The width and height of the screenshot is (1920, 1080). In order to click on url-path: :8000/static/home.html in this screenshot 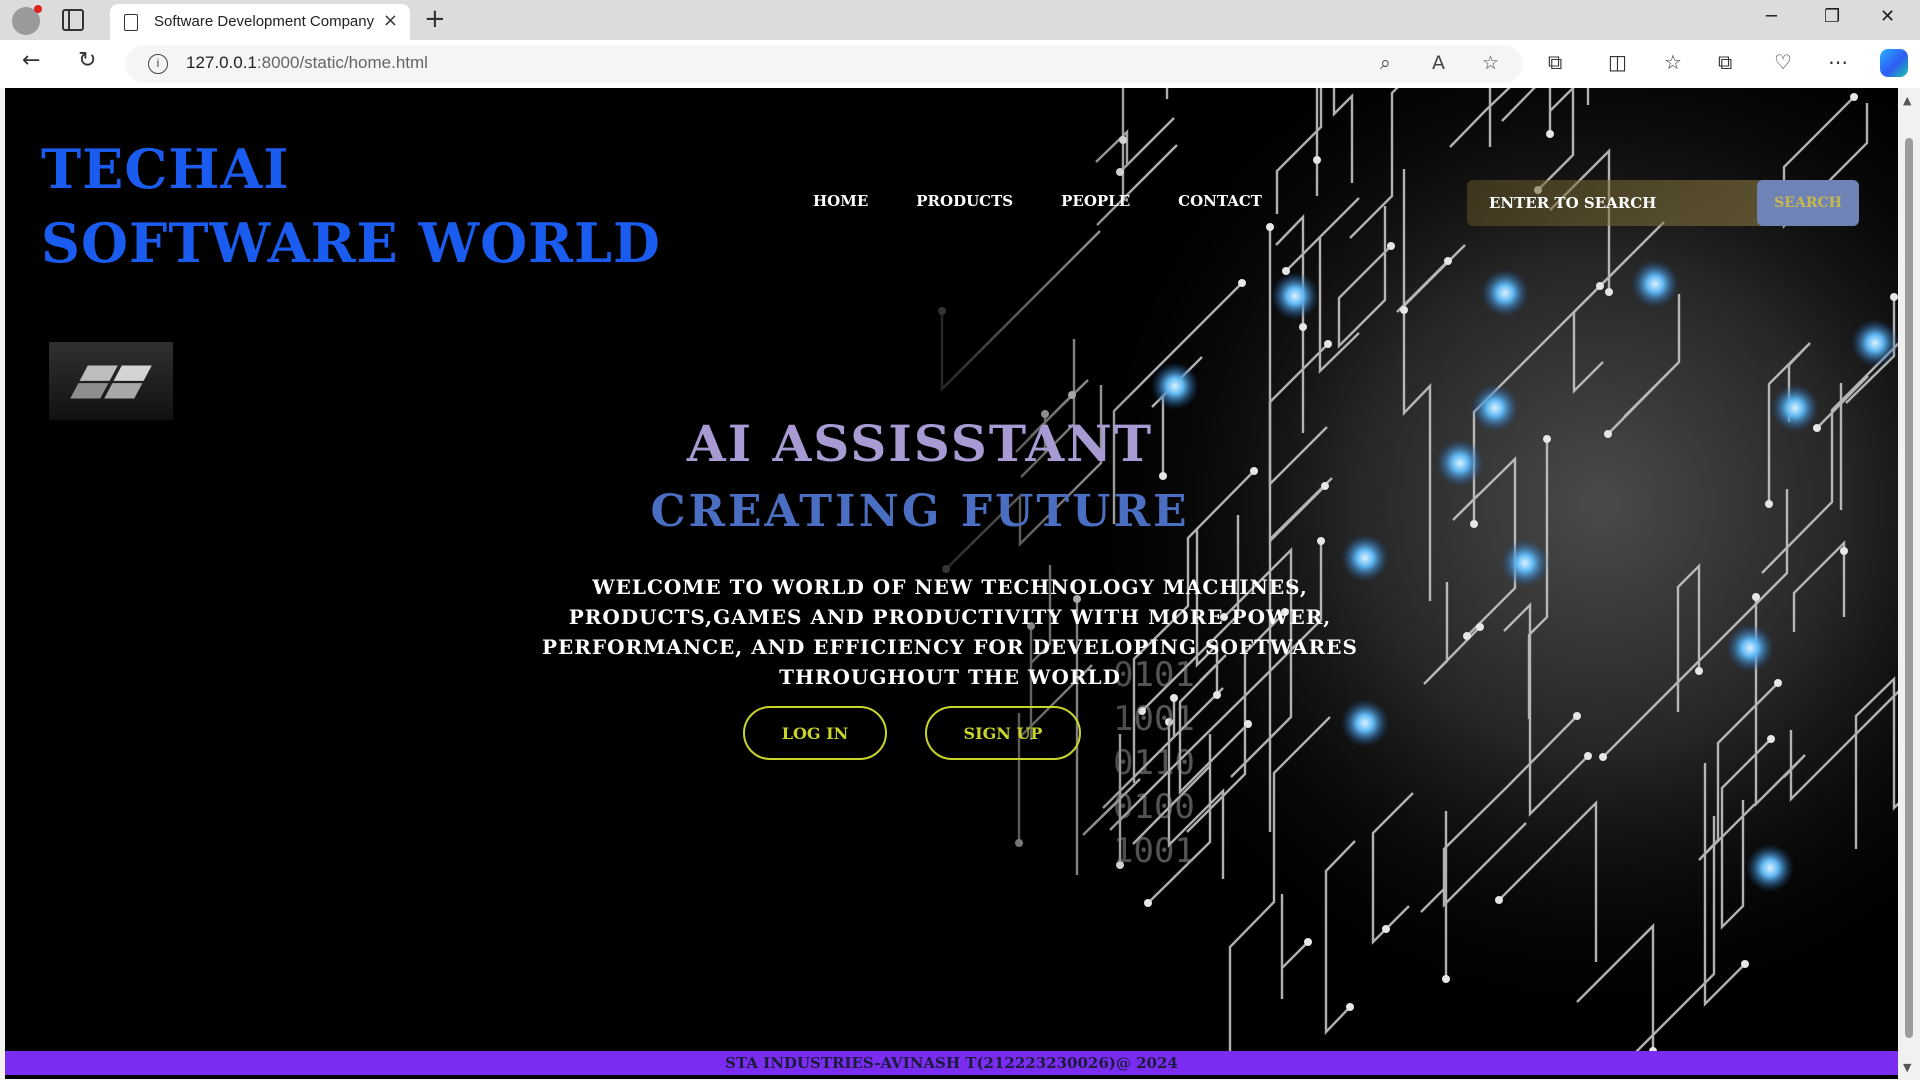, I will do `click(342, 62)`.